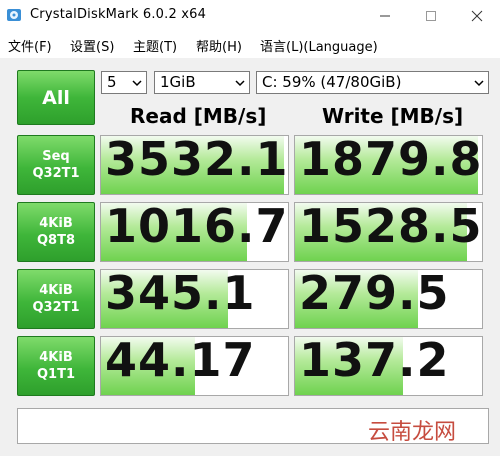 The image size is (500, 456). I want to click on maximize-icon, so click(431, 16).